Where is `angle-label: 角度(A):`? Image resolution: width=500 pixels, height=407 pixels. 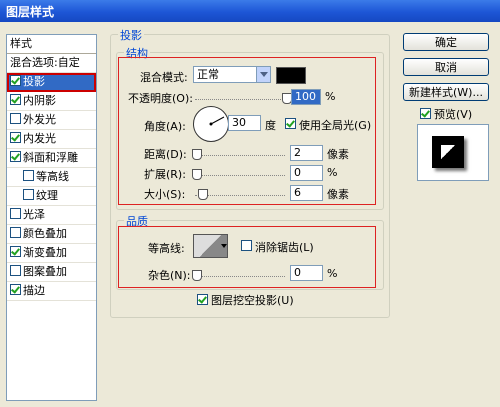
angle-label: 角度(A): is located at coordinates (165, 126).